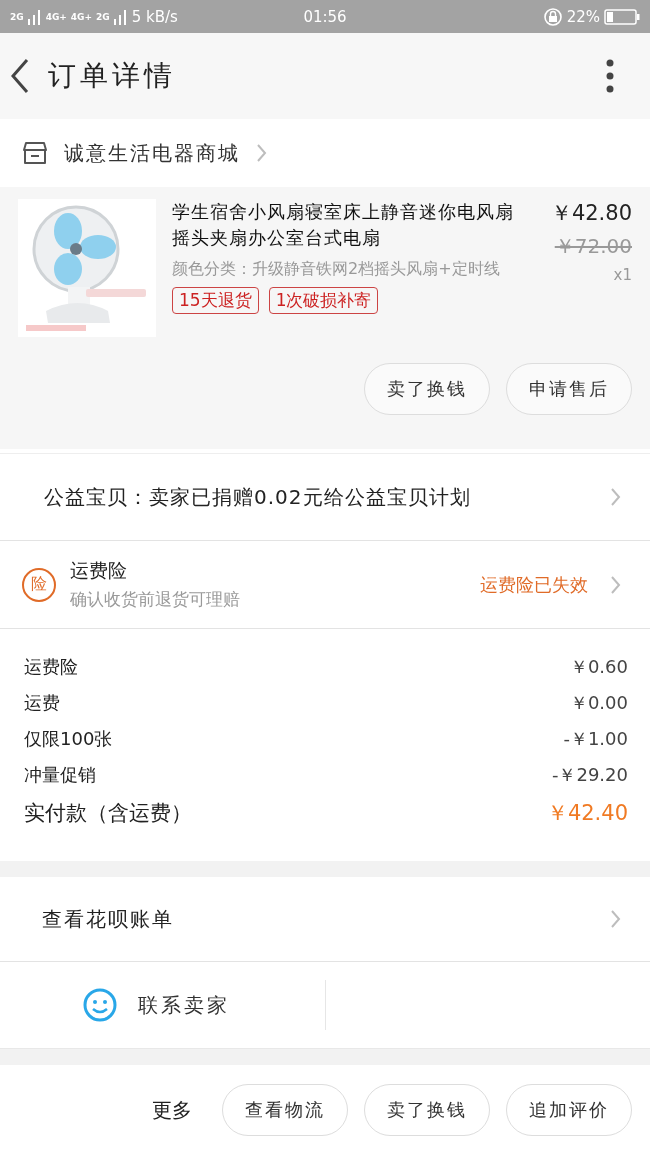  Describe the element at coordinates (257, 497) in the screenshot. I see `charity-text: 公益宝贝：卖家已捐赠0.02元给公益宝贝计划` at that location.